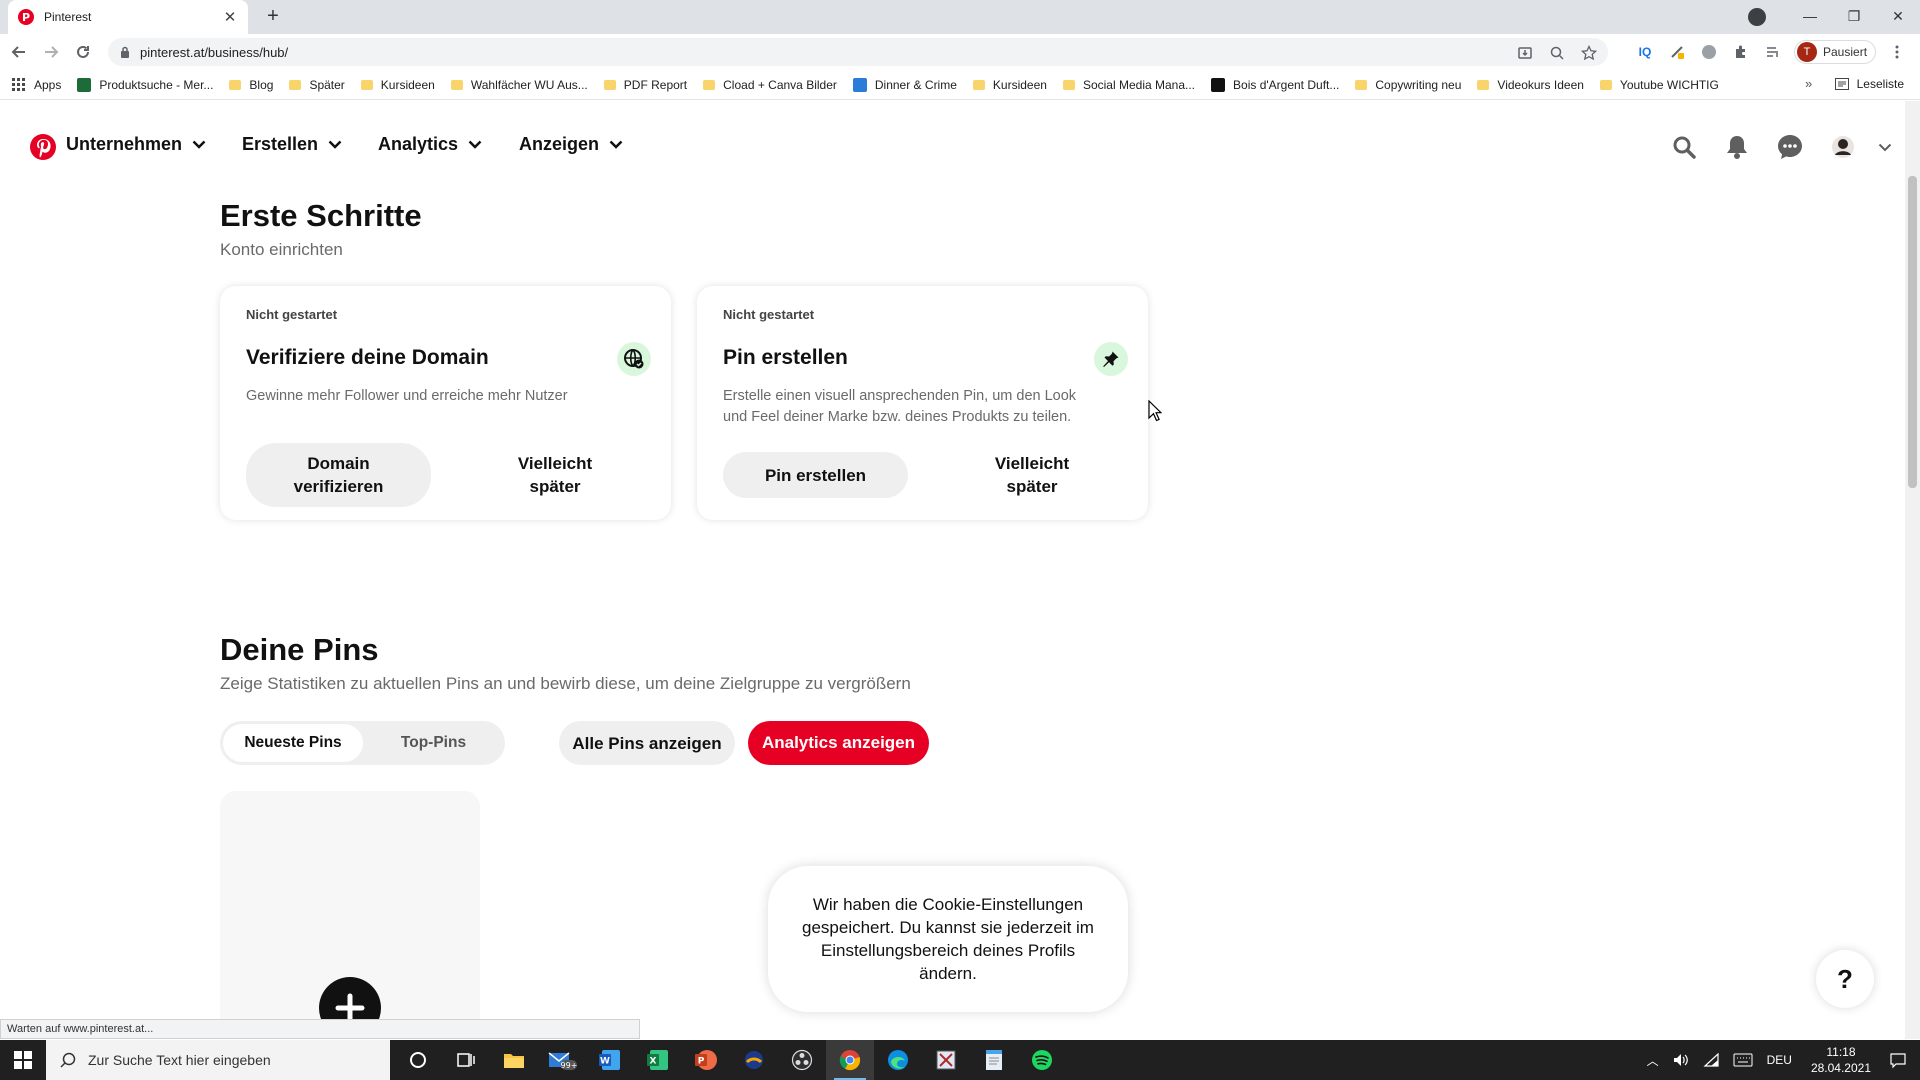  What do you see at coordinates (610, 1060) in the screenshot?
I see `word-icon: W` at bounding box center [610, 1060].